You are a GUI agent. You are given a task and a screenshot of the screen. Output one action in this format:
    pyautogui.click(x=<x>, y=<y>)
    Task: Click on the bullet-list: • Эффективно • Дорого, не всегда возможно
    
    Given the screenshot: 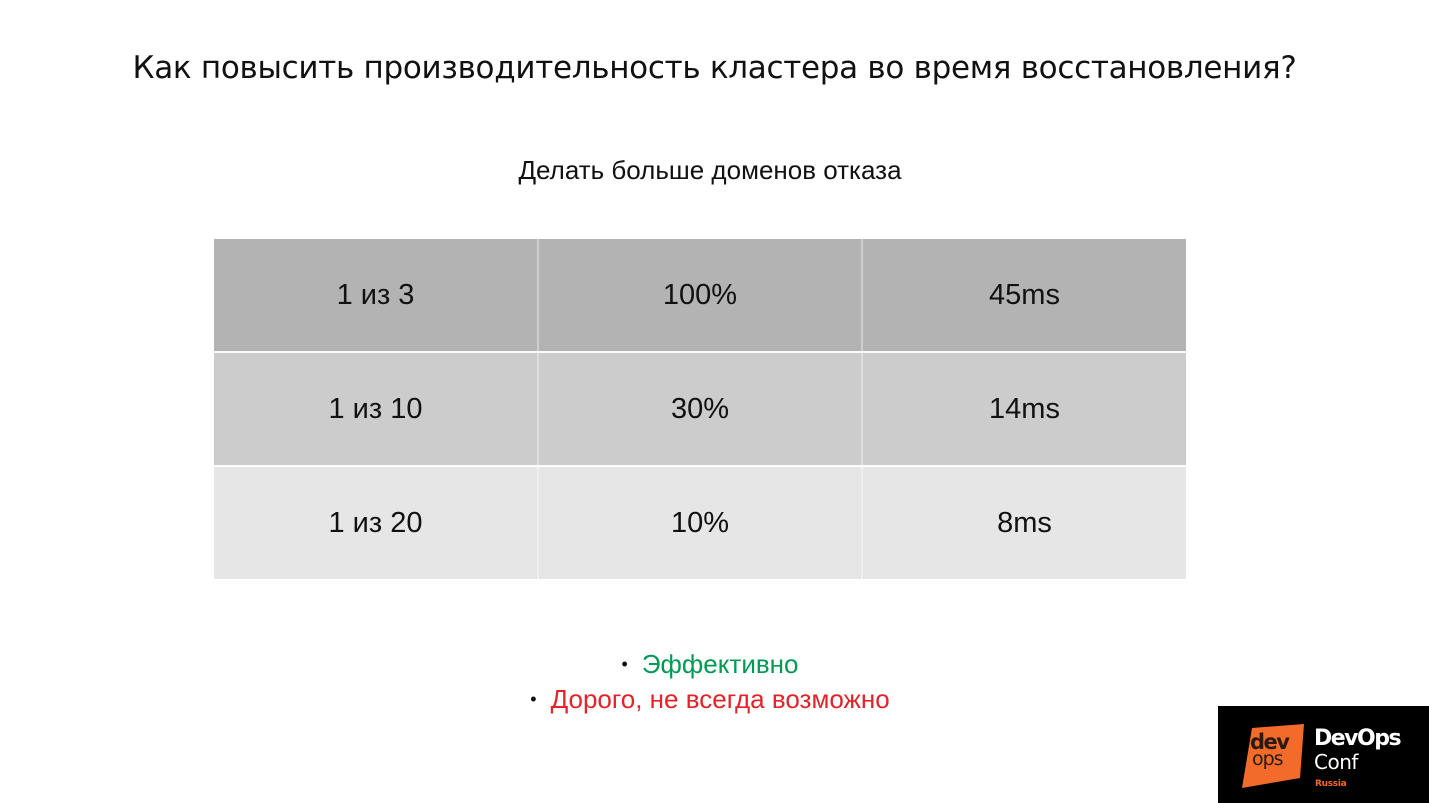 What is the action you would take?
    pyautogui.click(x=710, y=682)
    